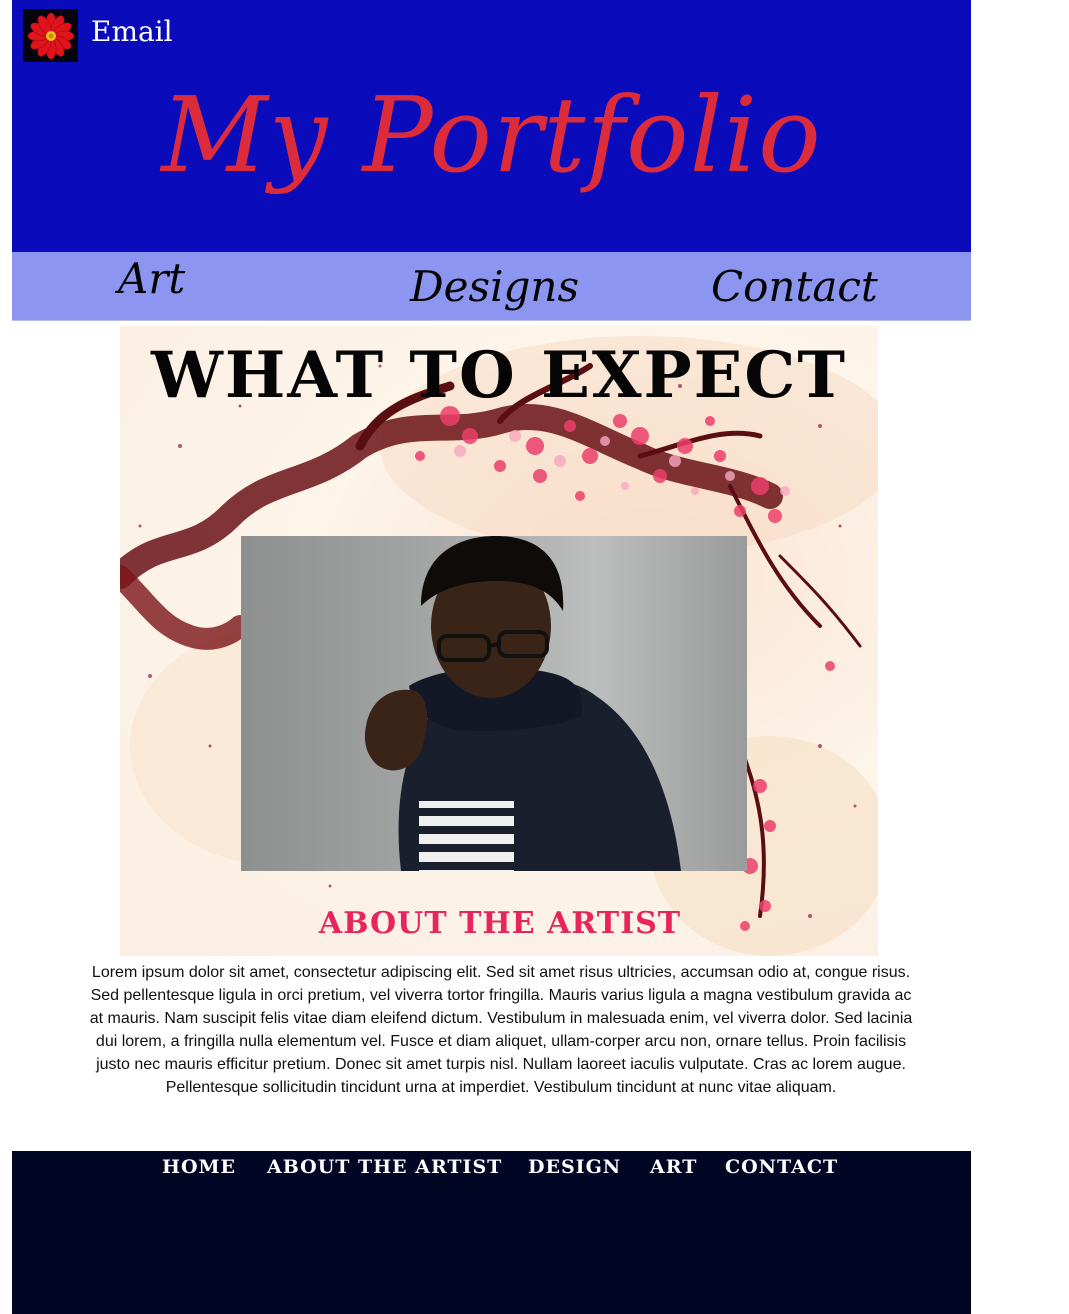 This screenshot has height=1314, width=1069. Describe the element at coordinates (199, 1167) in the screenshot. I see `footer-home-link: HOME` at that location.